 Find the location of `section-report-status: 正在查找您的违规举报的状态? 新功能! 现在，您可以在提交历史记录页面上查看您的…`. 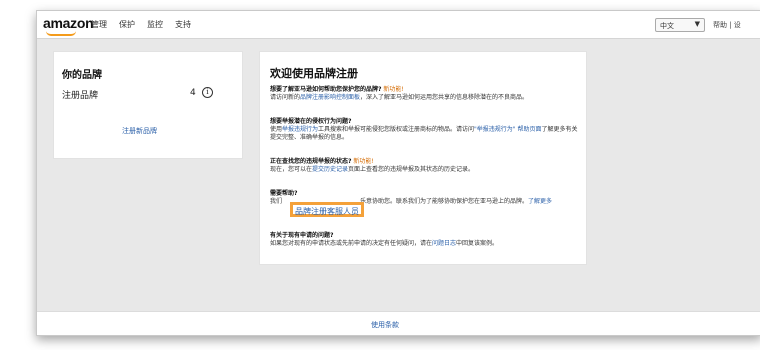

section-report-status: 正在查找您的违规举报的状态? 新功能! 现在，您可以在提交历史记录页面上查看您的… is located at coordinates (426, 166).